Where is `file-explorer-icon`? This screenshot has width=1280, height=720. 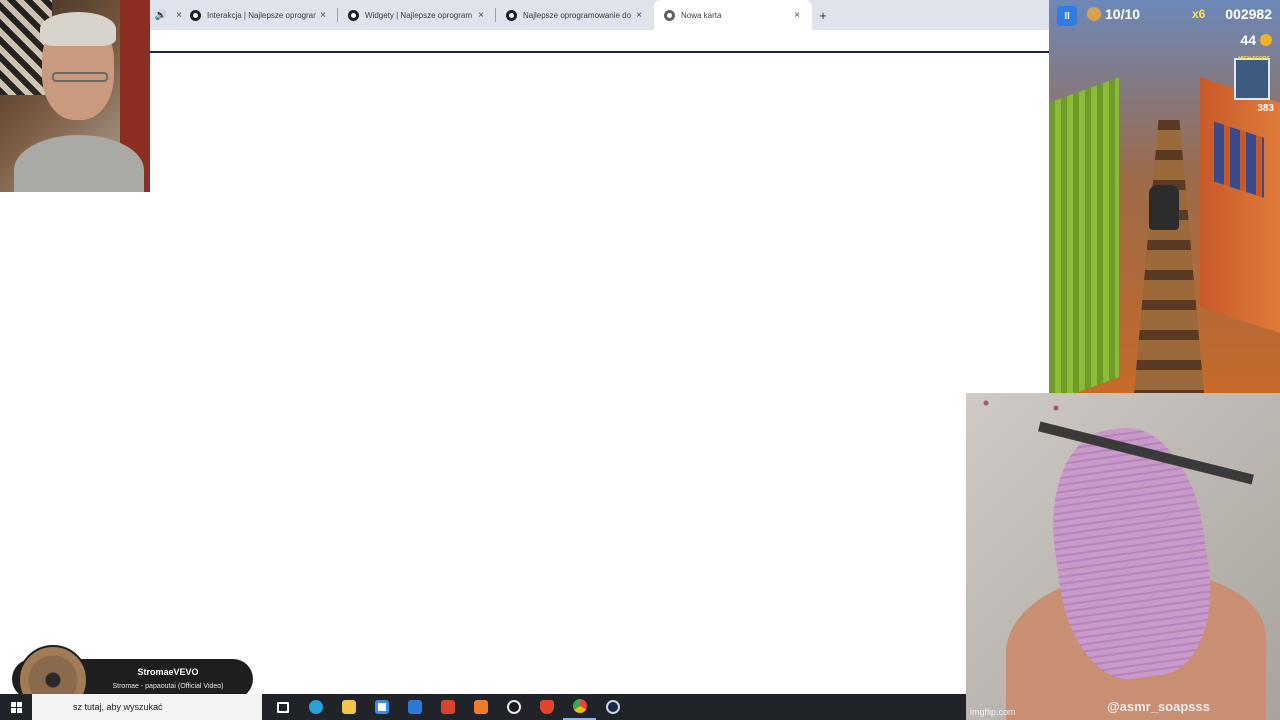 file-explorer-icon is located at coordinates (348, 707).